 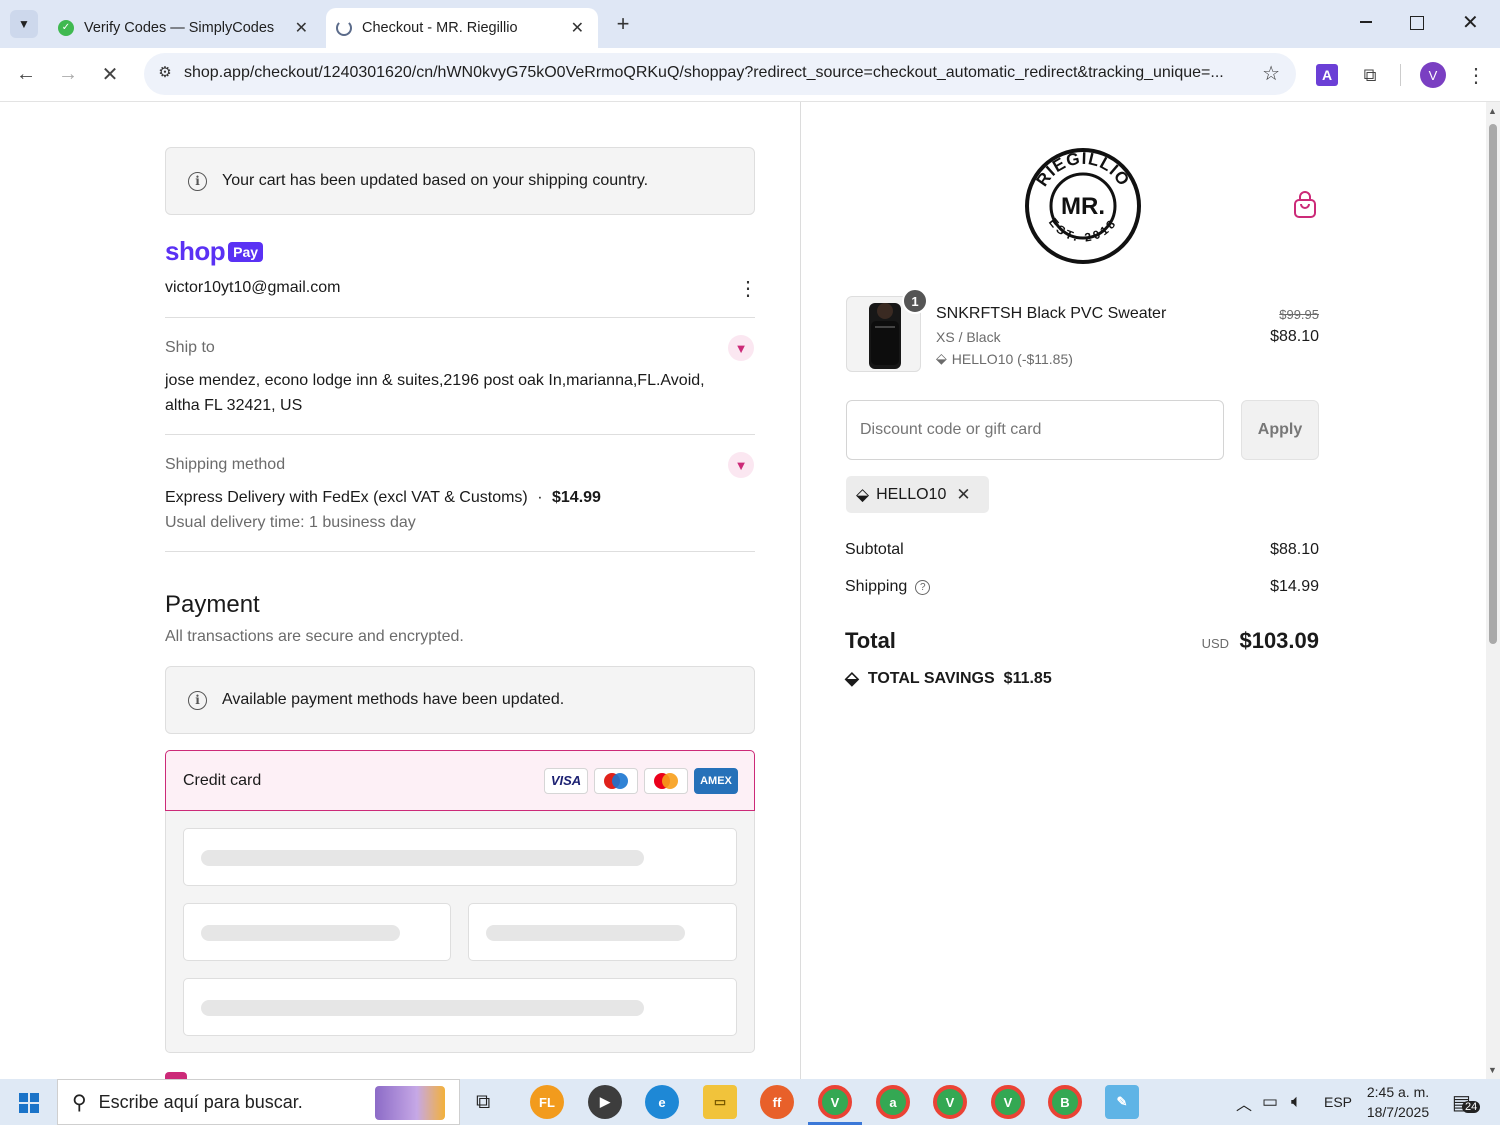 I want to click on maestro-icon, so click(x=616, y=780).